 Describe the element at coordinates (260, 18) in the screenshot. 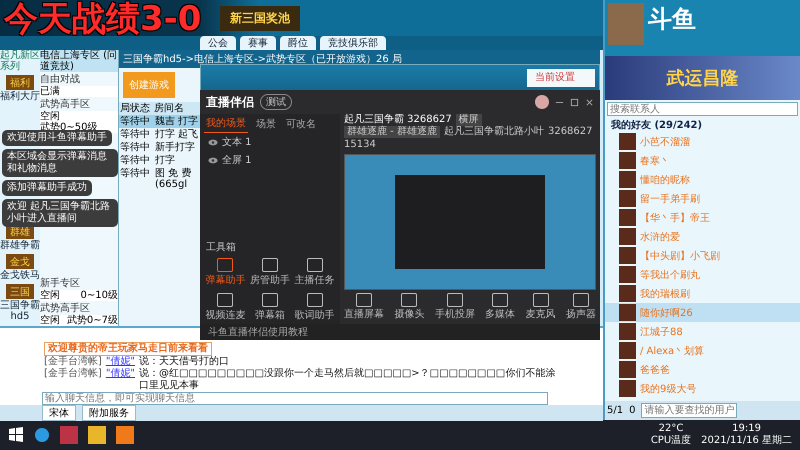

I see `promo-banner: 新三国奖池` at that location.